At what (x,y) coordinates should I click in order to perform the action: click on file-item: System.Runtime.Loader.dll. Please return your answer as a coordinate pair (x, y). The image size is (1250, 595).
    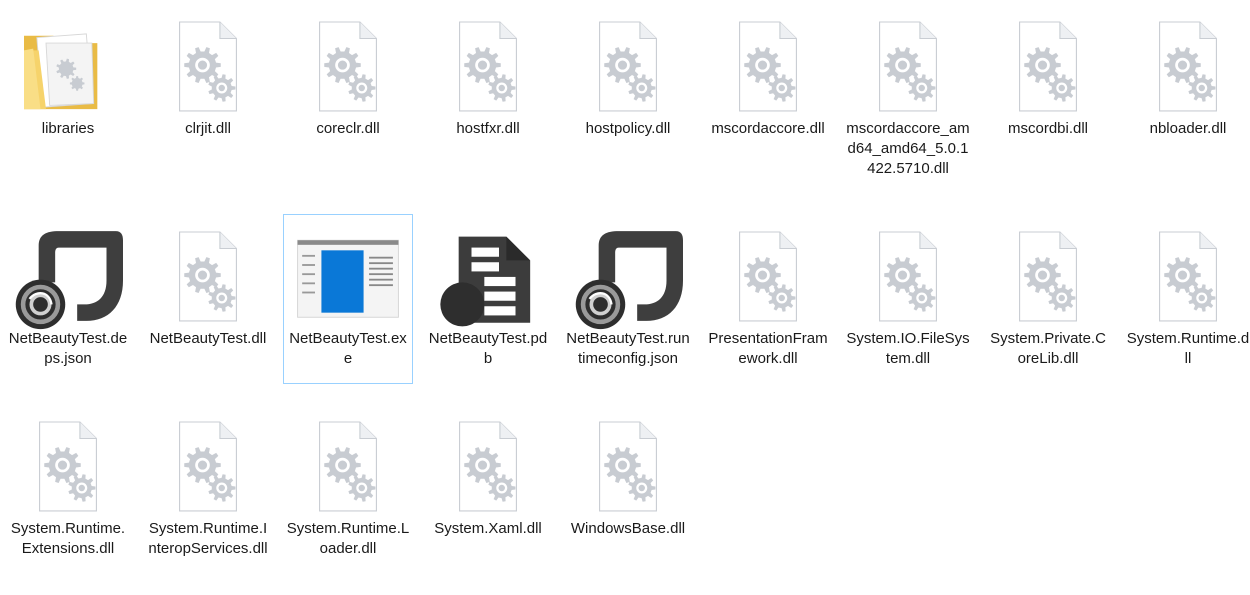
    Looking at the image, I should click on (348, 489).